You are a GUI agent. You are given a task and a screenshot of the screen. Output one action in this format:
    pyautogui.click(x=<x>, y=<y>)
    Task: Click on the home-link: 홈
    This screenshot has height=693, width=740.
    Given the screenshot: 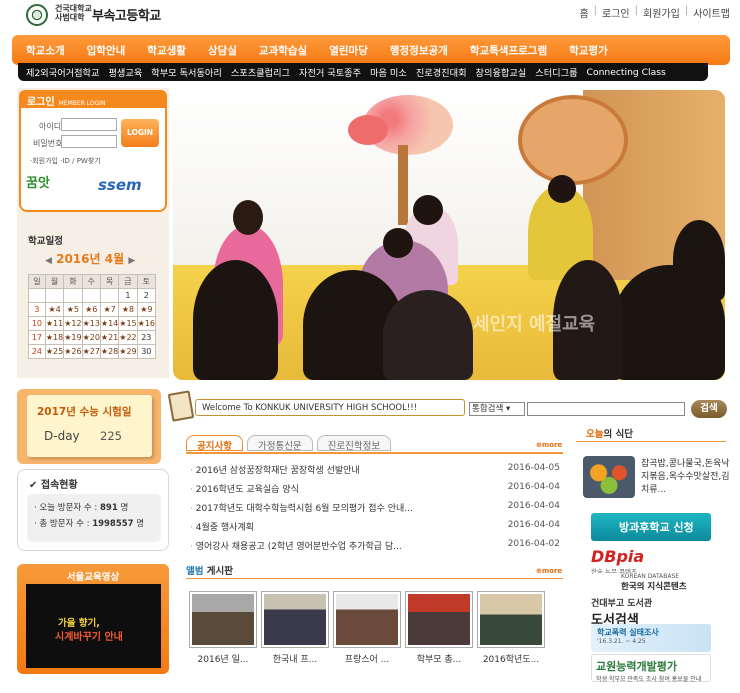 What is the action you would take?
    pyautogui.click(x=583, y=12)
    